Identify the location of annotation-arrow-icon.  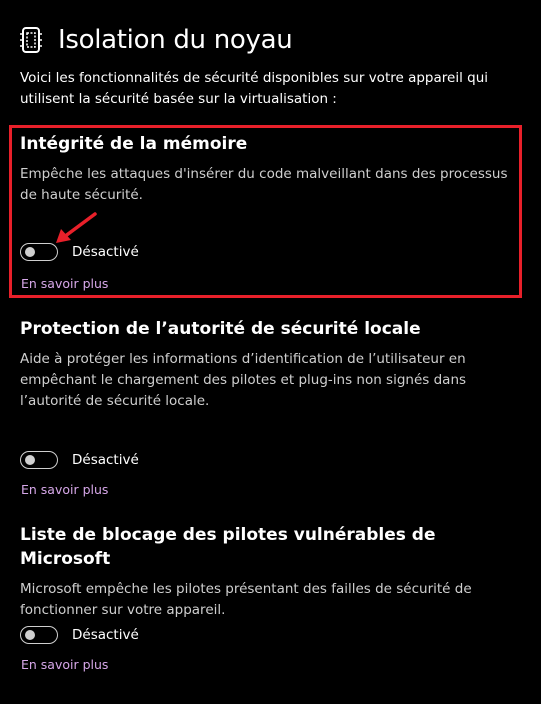
(76, 227).